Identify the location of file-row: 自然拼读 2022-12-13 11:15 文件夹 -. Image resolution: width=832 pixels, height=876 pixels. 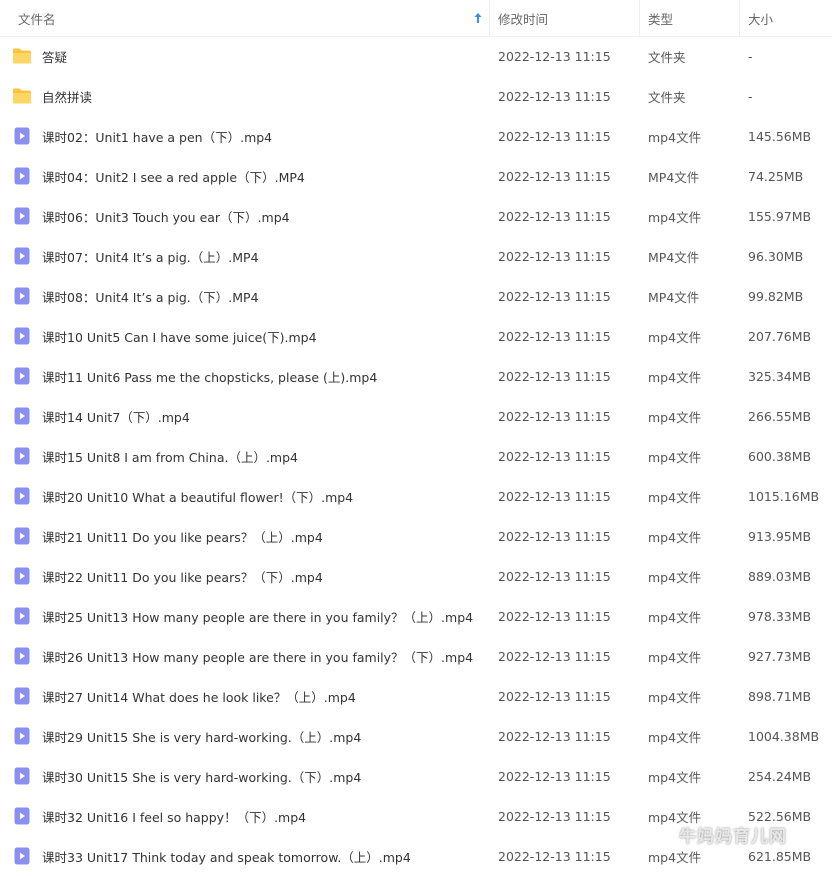
(416, 96).